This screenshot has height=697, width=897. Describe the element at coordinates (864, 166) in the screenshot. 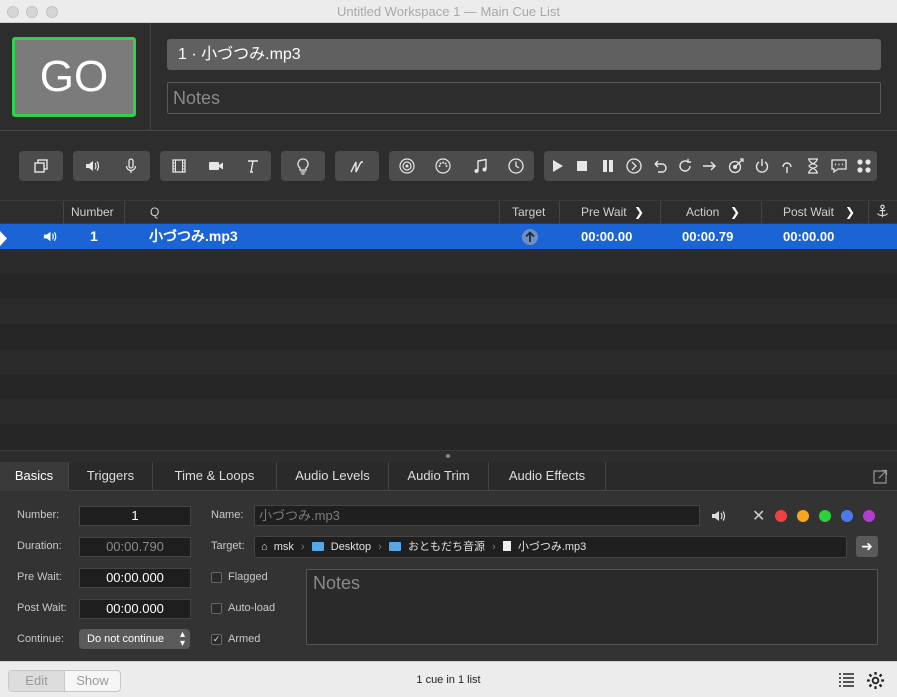

I see `script-cue-icon` at that location.